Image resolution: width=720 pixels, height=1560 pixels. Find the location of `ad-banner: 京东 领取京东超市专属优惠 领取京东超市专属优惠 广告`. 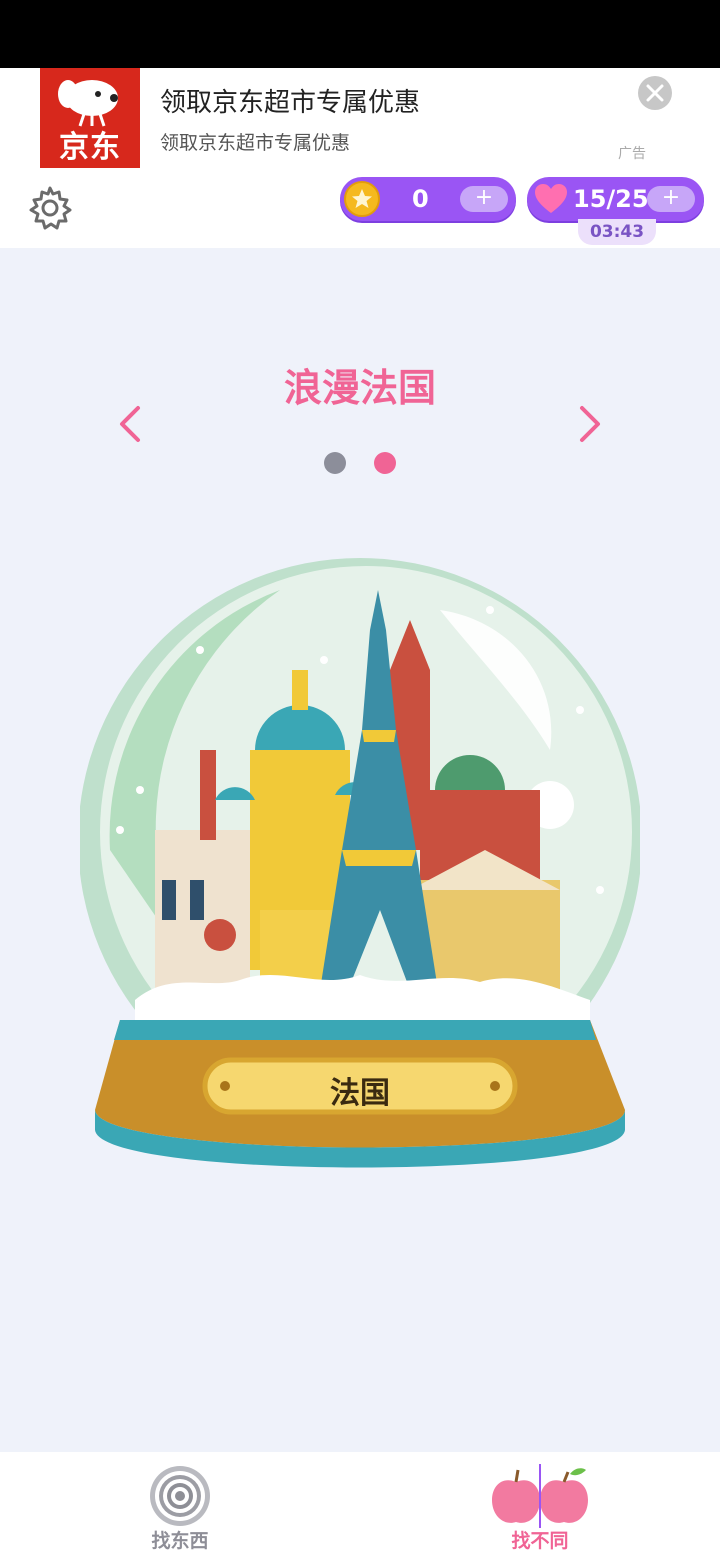

ad-banner: 京东 领取京东超市专属优惠 领取京东超市专属优惠 广告 is located at coordinates (360, 118).